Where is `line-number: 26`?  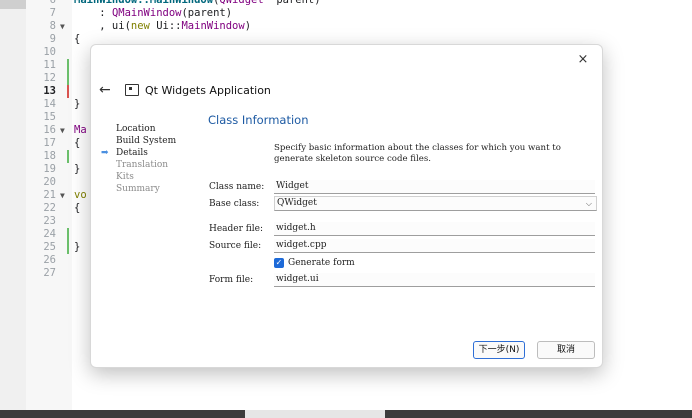 line-number: 26 is located at coordinates (49, 260).